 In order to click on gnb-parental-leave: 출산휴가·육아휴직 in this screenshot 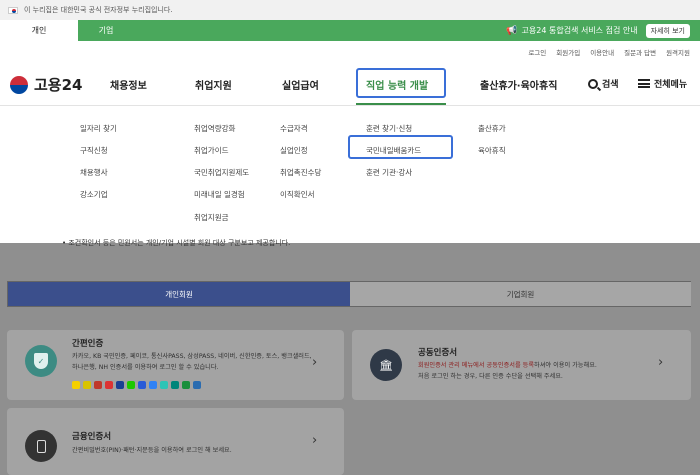, I will do `click(518, 84)`.